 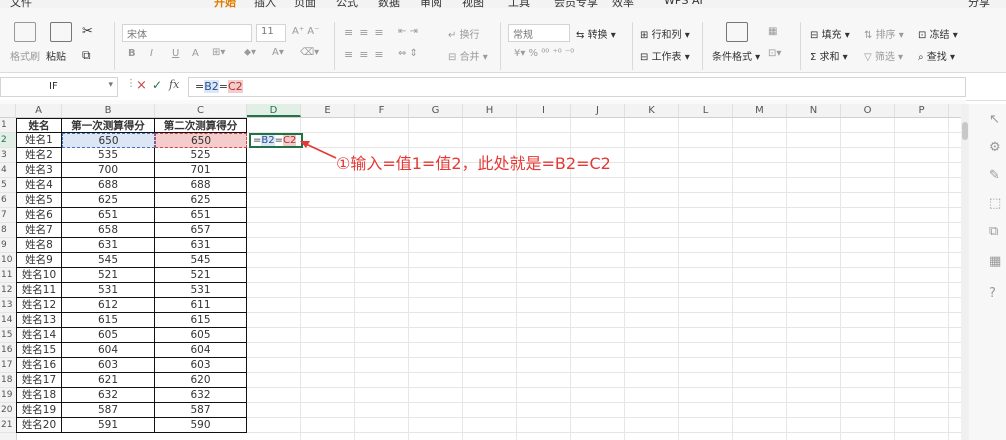 I want to click on row-header-5: 5, so click(x=8, y=185).